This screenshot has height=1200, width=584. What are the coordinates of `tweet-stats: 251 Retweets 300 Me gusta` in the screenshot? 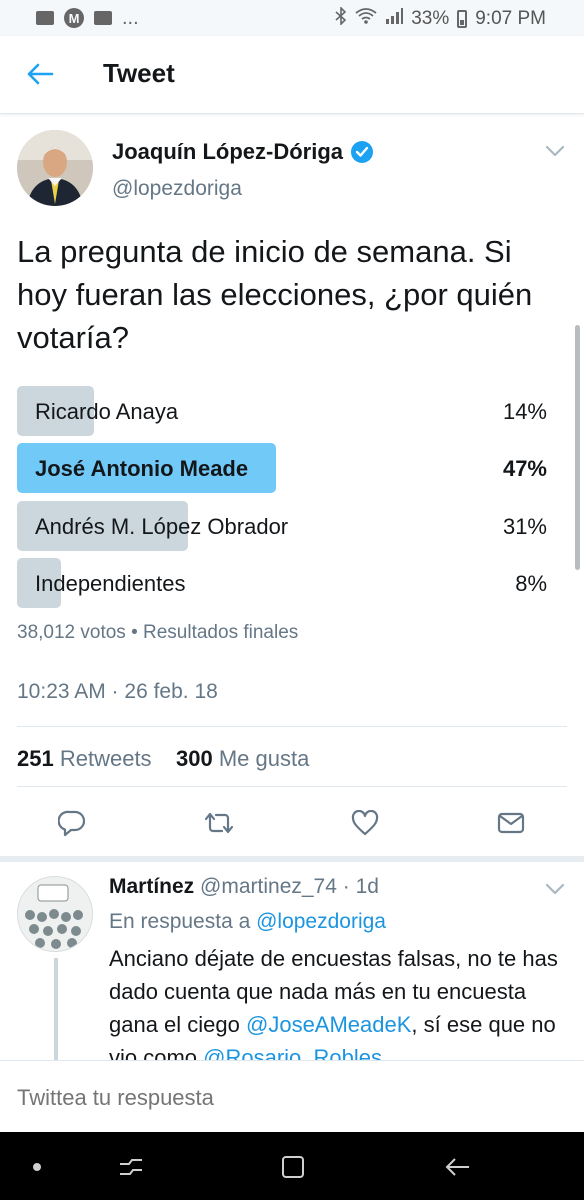 It's located at (163, 759).